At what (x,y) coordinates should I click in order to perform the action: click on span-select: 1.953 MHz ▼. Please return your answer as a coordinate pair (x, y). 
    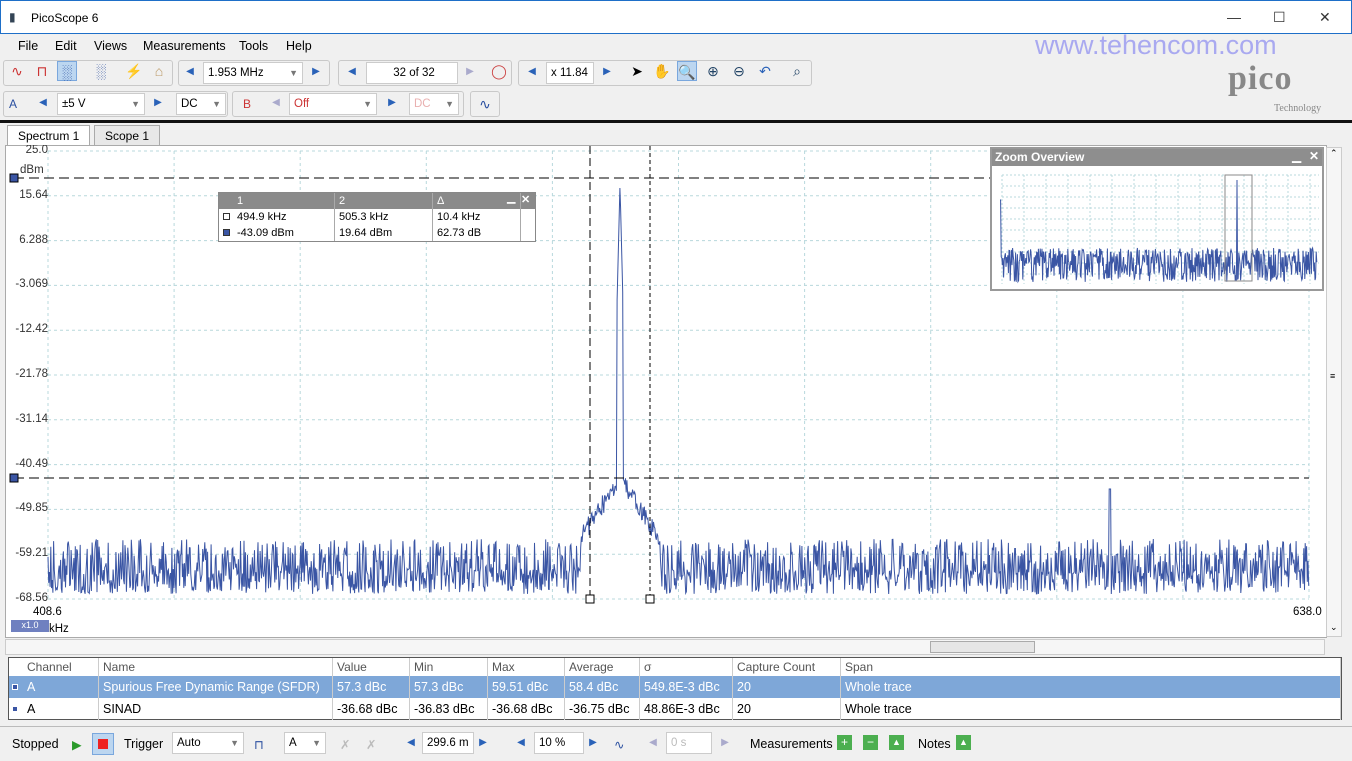
    Looking at the image, I should click on (253, 73).